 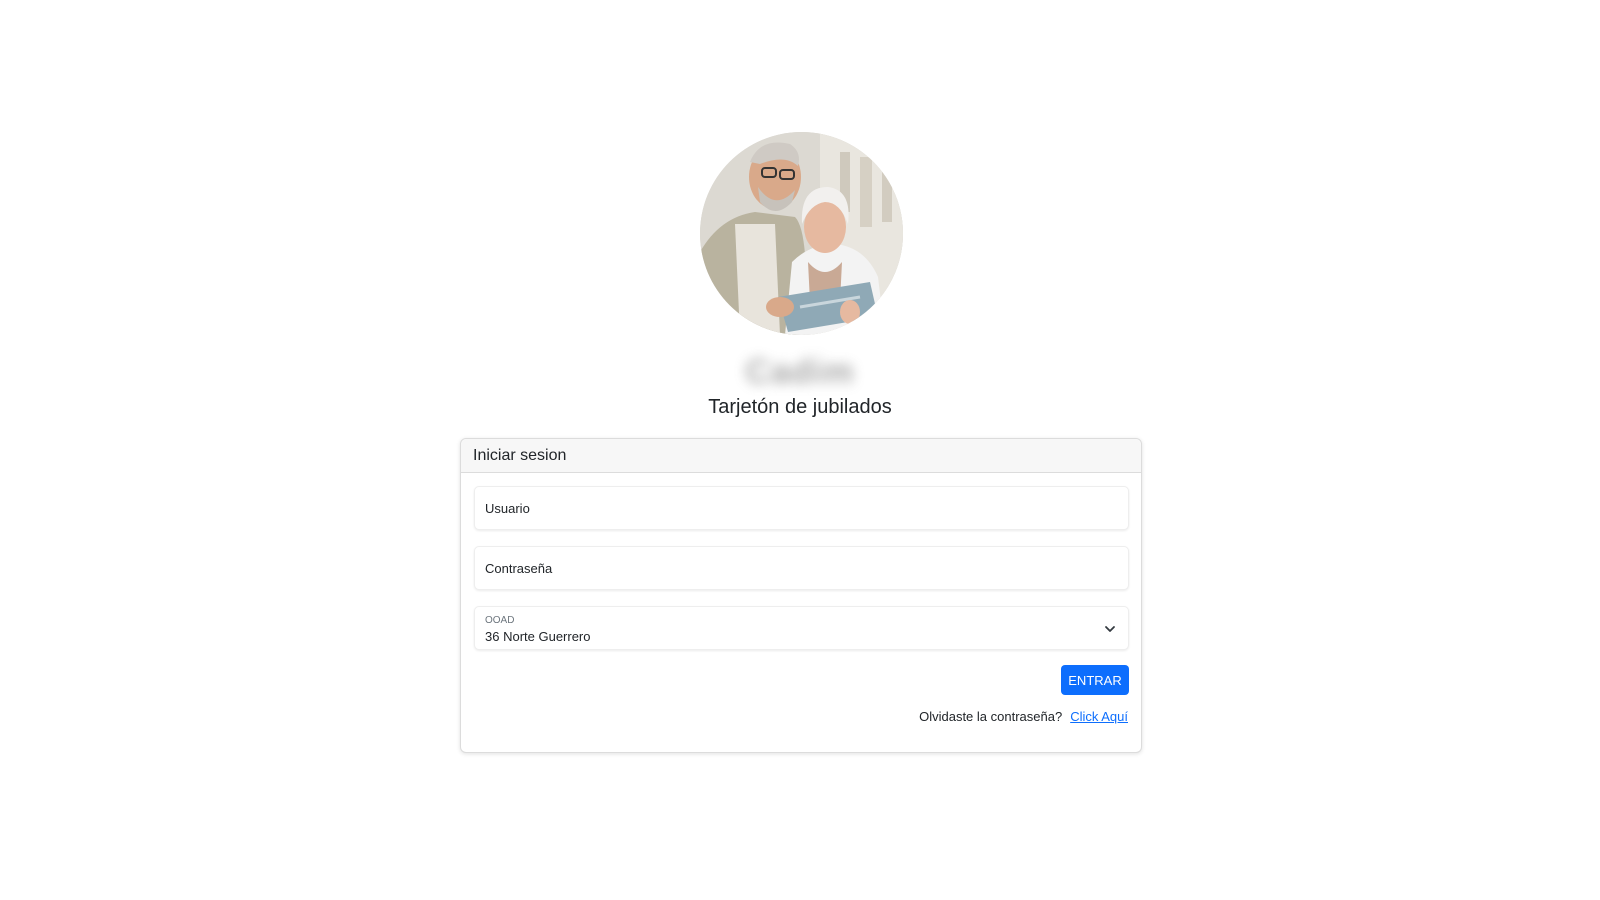 I want to click on ooad-select: OOAD 36 Norte Guerrero, so click(x=801, y=628).